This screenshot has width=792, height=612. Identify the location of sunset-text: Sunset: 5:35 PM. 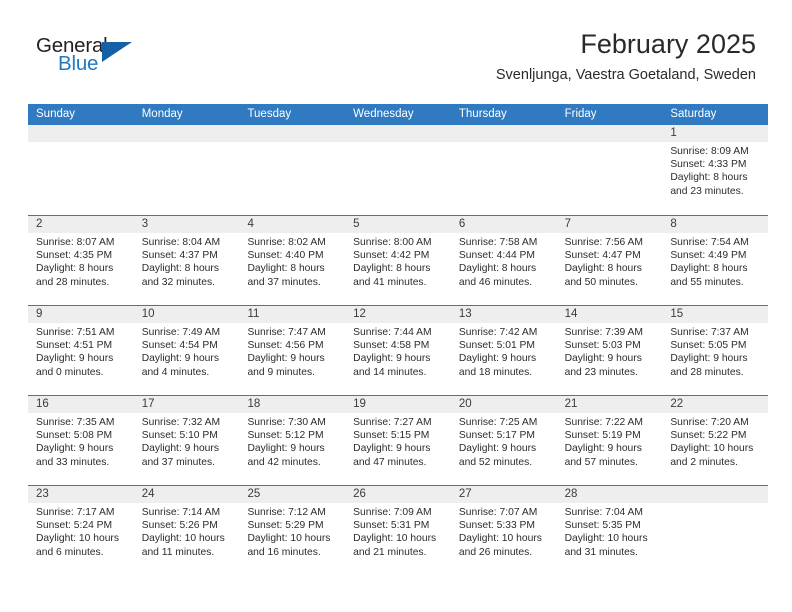
(602, 526).